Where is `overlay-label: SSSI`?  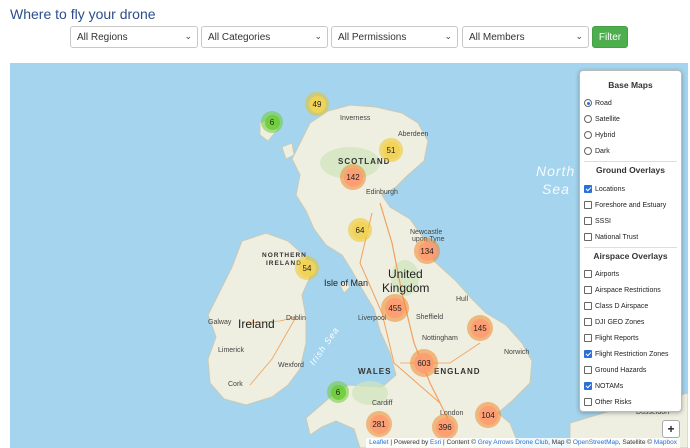
overlay-label: SSSI is located at coordinates (603, 221).